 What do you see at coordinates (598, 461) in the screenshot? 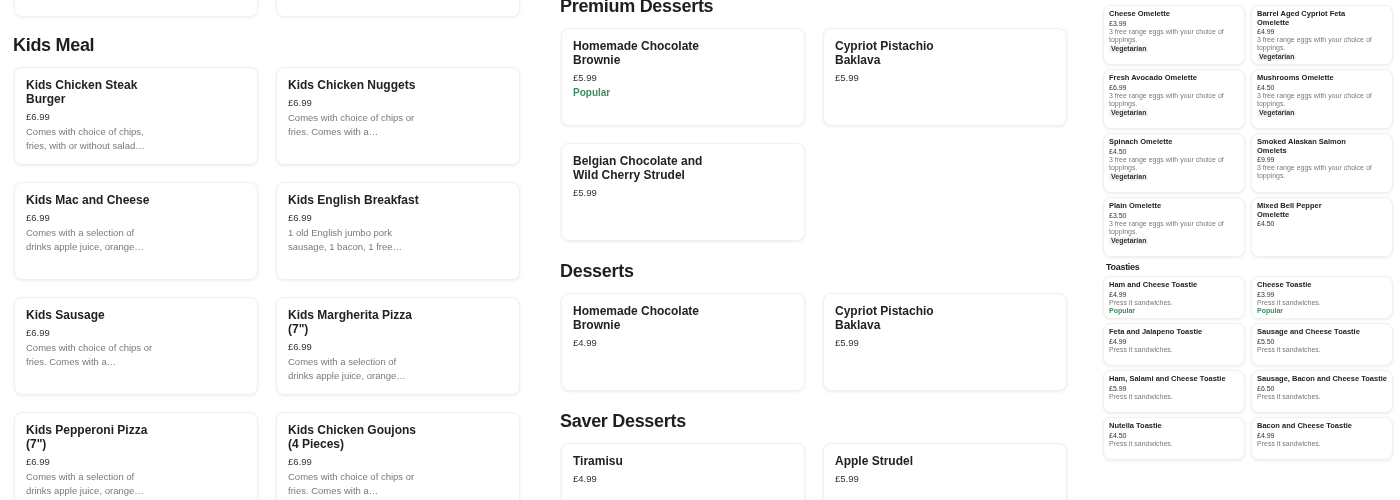
I see `item-name: Tiramisu` at bounding box center [598, 461].